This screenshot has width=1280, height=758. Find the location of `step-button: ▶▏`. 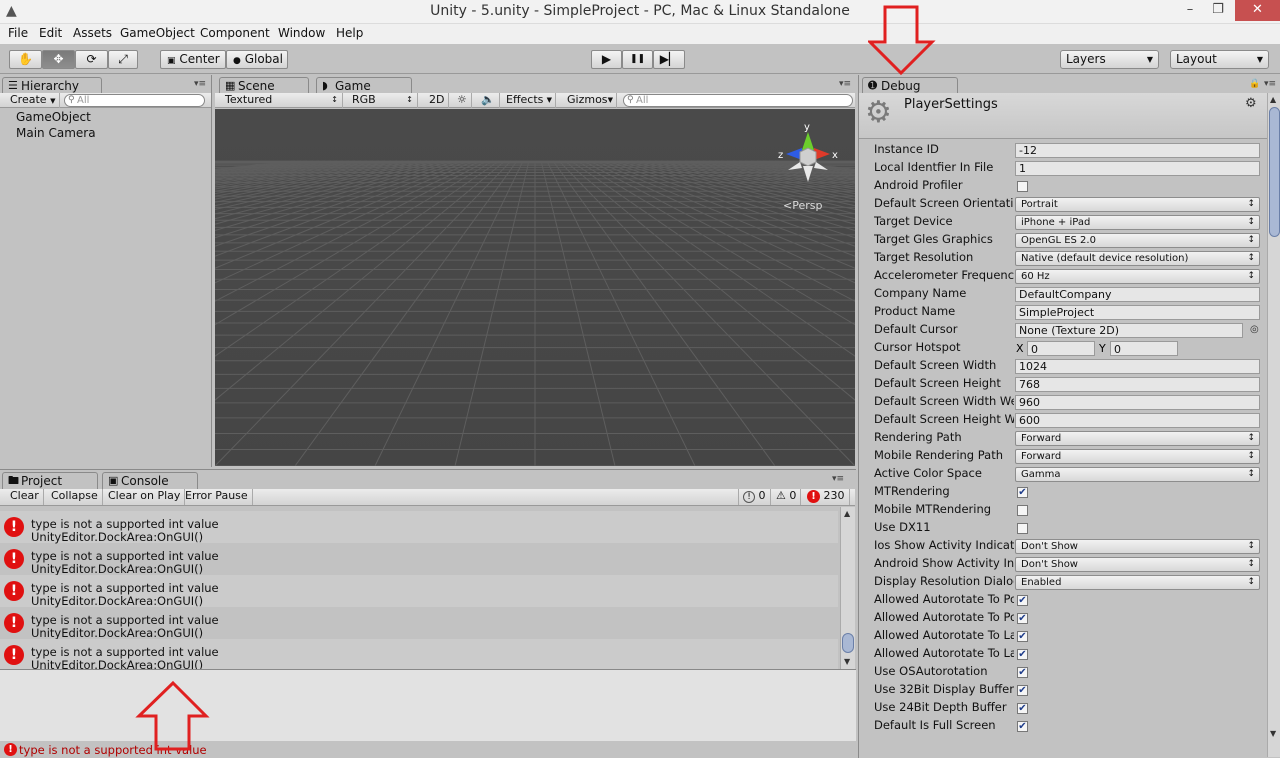

step-button: ▶▏ is located at coordinates (669, 59).